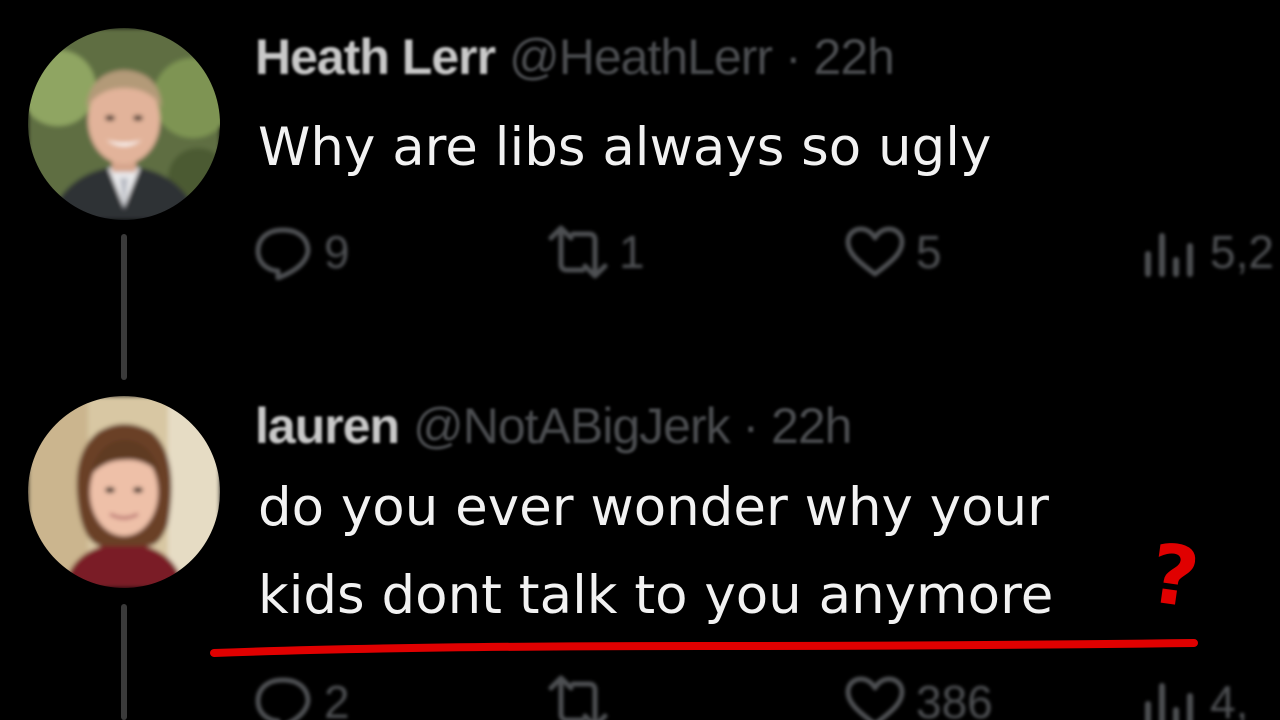  I want to click on avatar-photo-man, so click(124, 124).